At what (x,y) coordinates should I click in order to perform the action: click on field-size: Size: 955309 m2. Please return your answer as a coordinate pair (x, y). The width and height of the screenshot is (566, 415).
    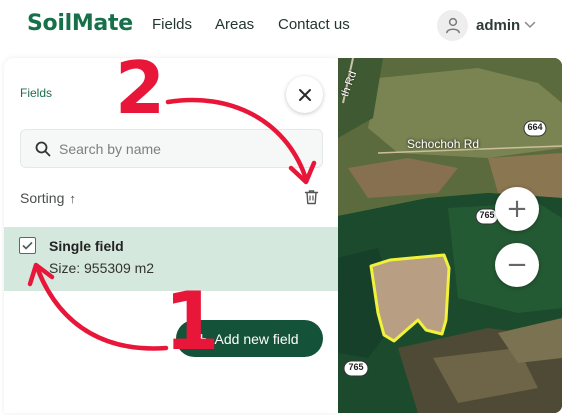
    Looking at the image, I should click on (102, 268).